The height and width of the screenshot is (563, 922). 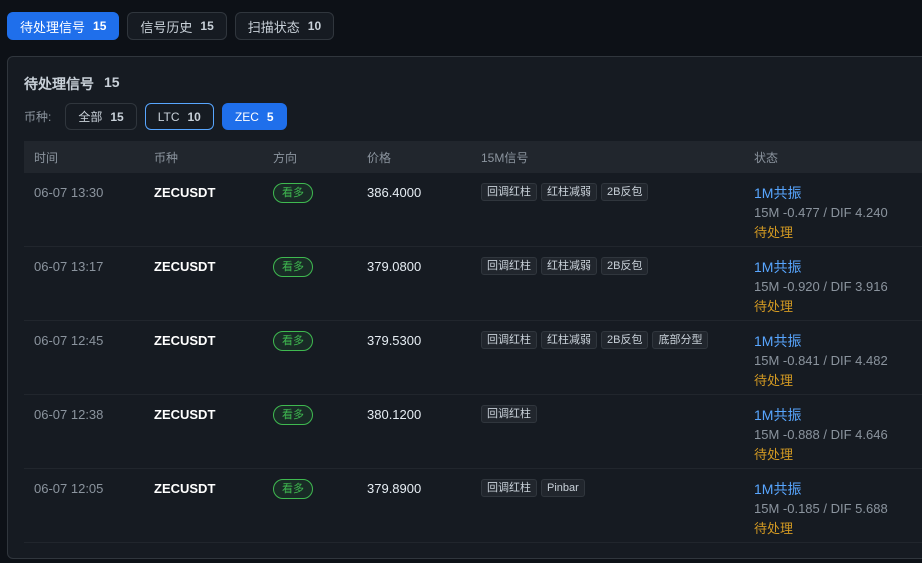 What do you see at coordinates (69, 266) in the screenshot?
I see `row-time: 06-07 13:17` at bounding box center [69, 266].